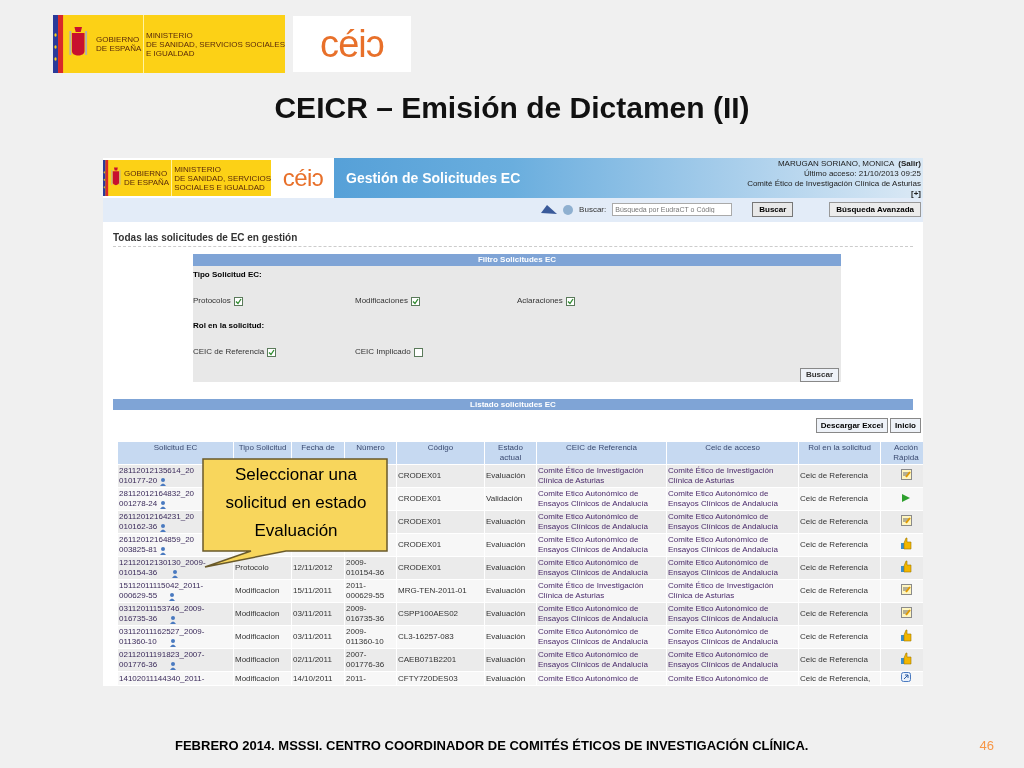 This screenshot has height=768, width=1024. Describe the element at coordinates (229, 352) in the screenshot. I see `filter-option-label: CEIC de Referencia` at that location.